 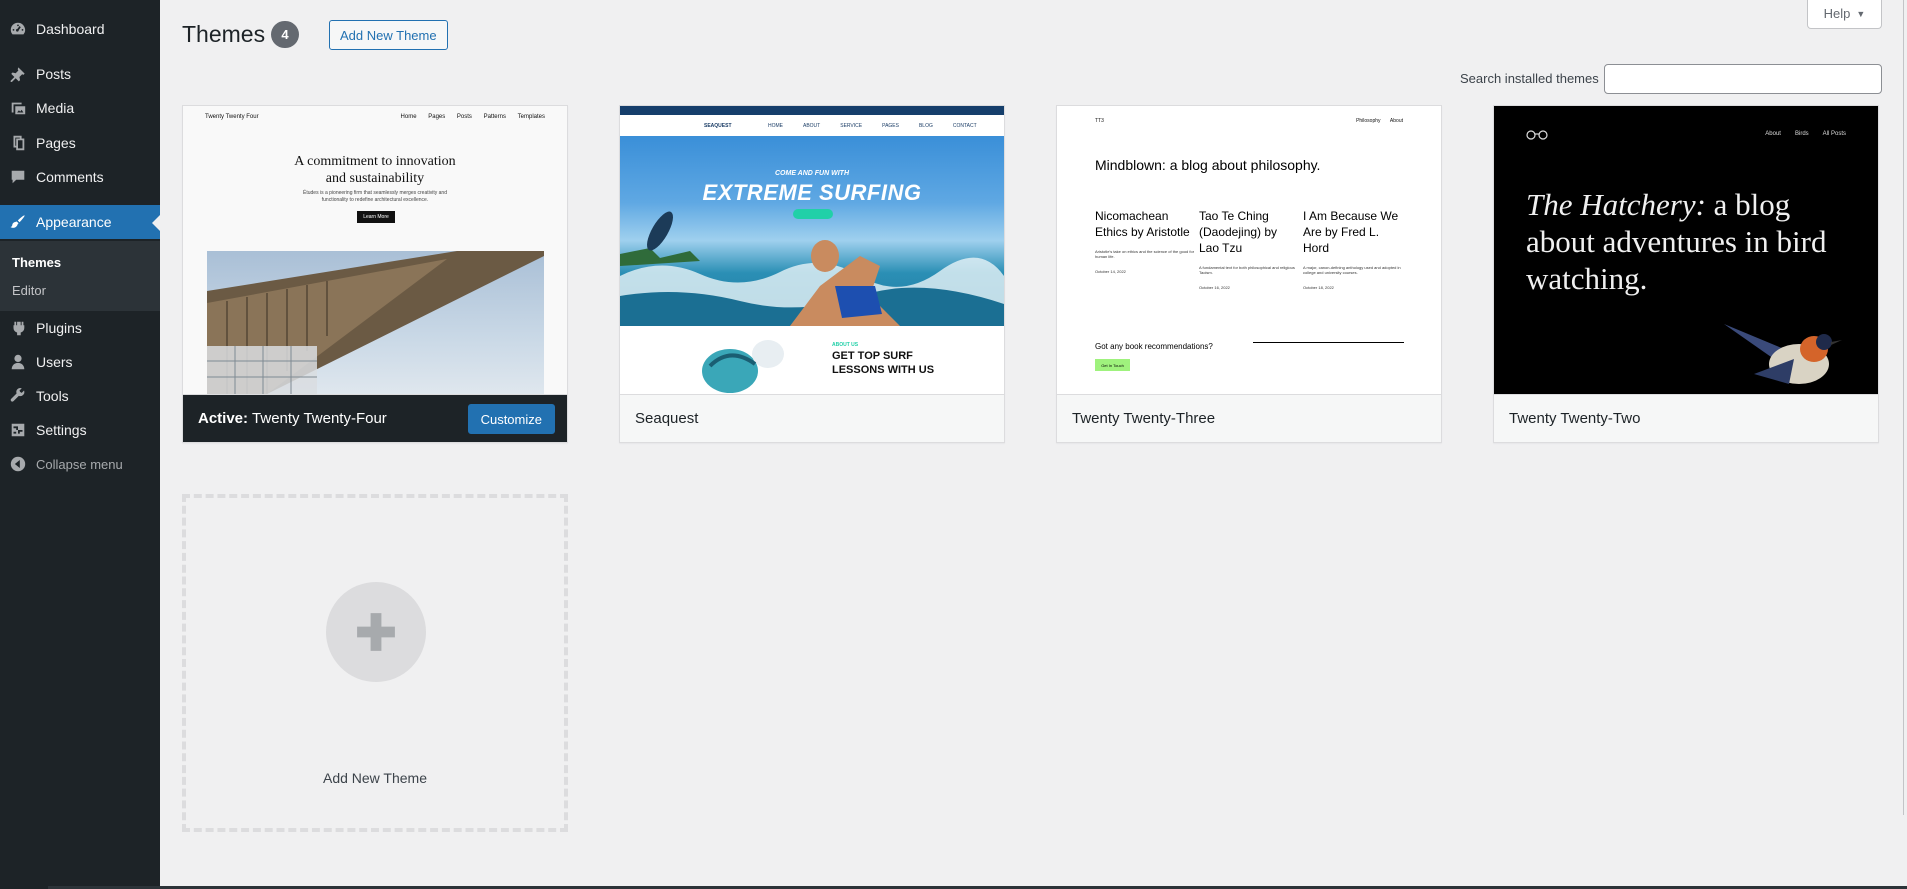 I want to click on theme-name-bar: Twenty Twenty-Two, so click(x=1686, y=418).